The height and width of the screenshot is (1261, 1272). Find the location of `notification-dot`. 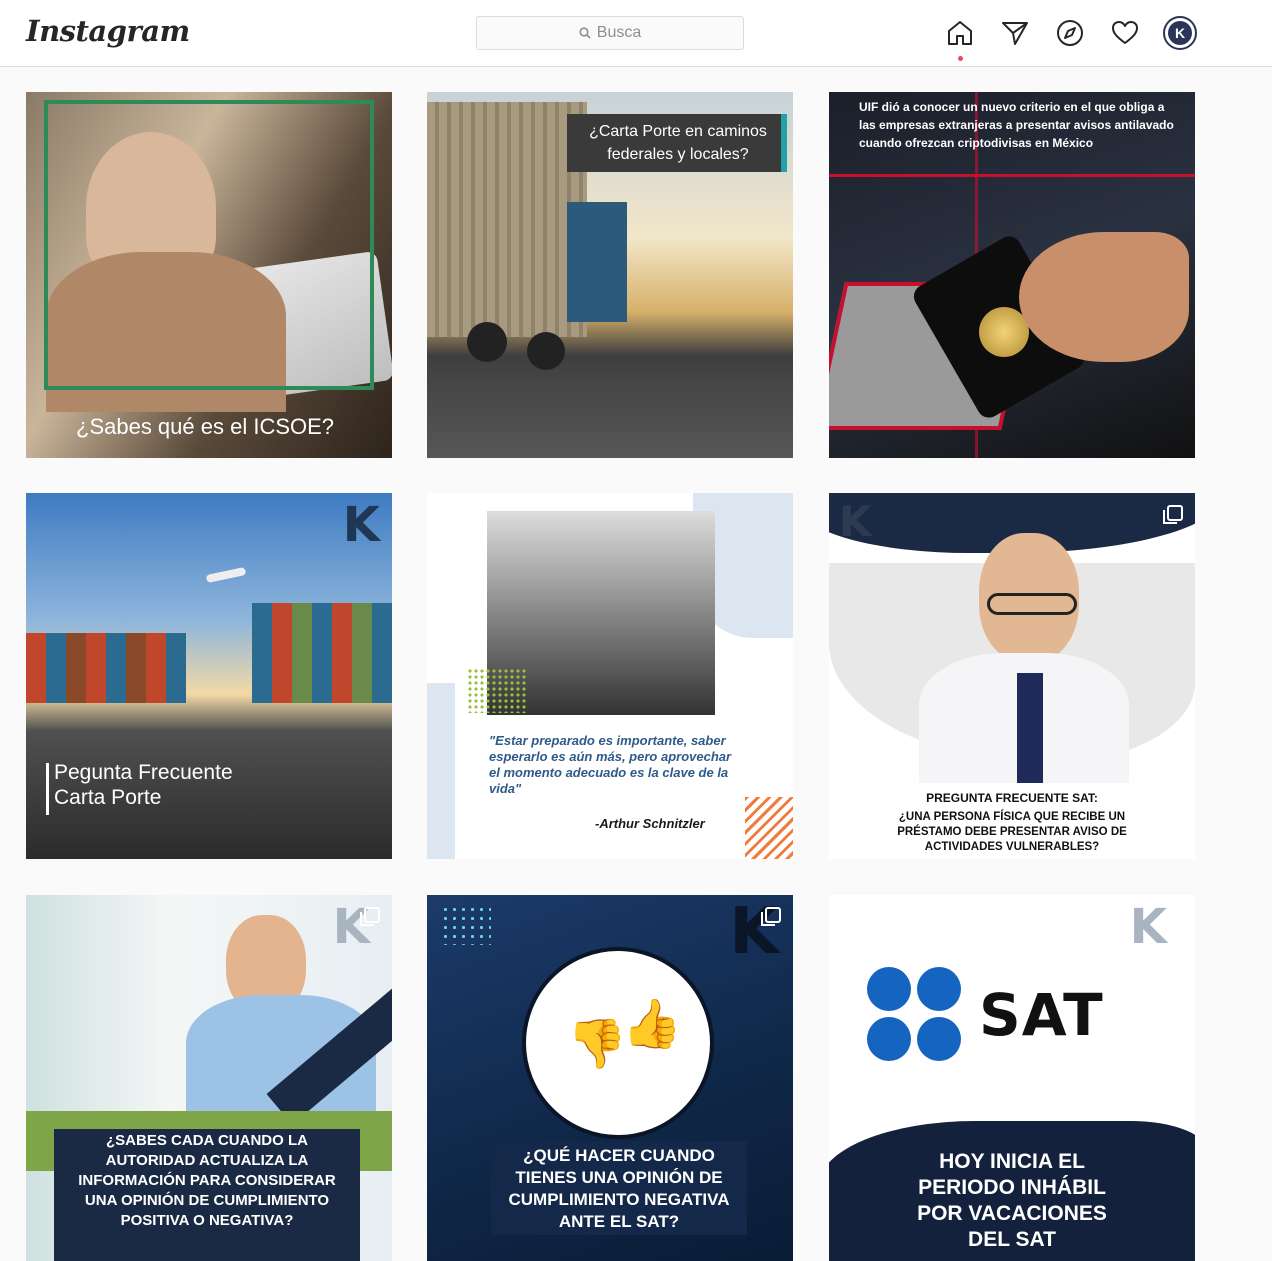

notification-dot is located at coordinates (960, 58).